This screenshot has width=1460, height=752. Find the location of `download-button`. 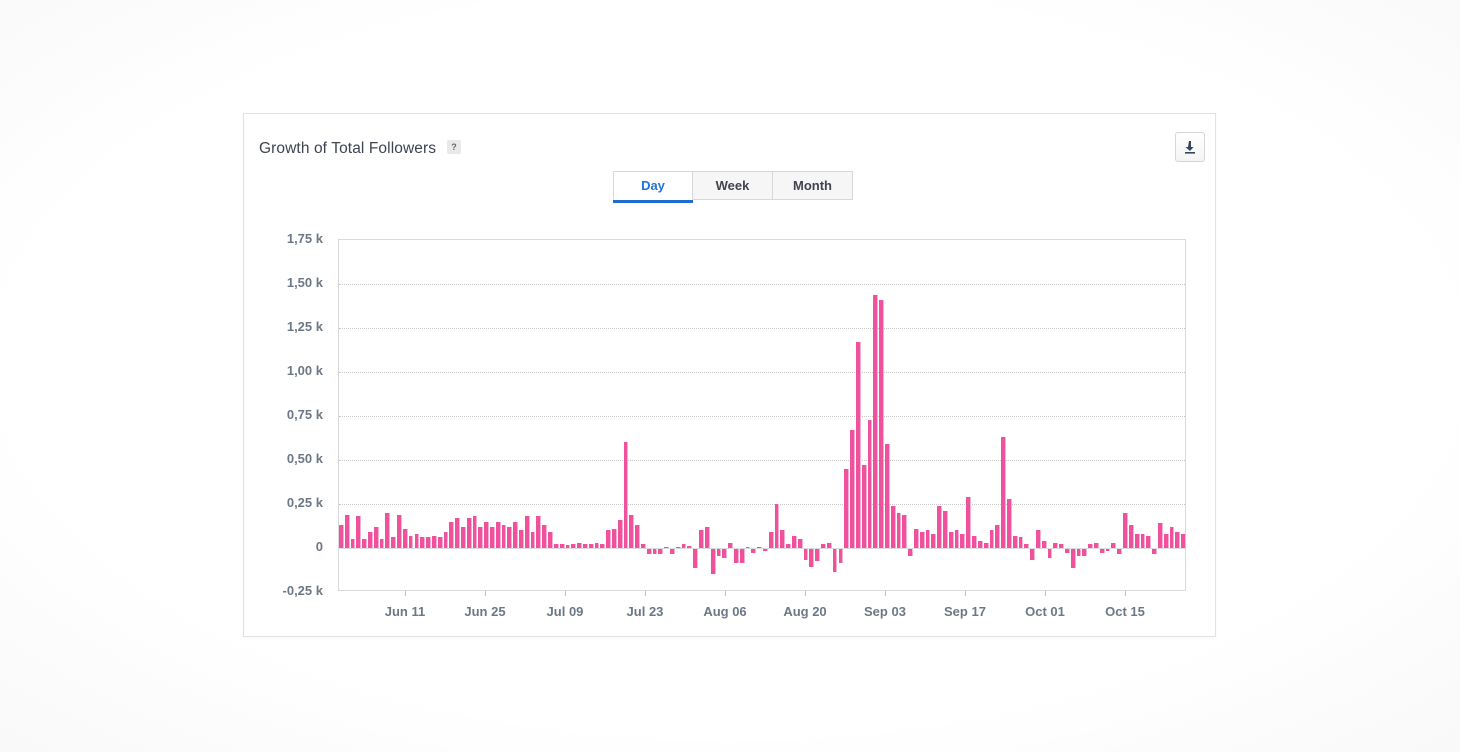

download-button is located at coordinates (1190, 147).